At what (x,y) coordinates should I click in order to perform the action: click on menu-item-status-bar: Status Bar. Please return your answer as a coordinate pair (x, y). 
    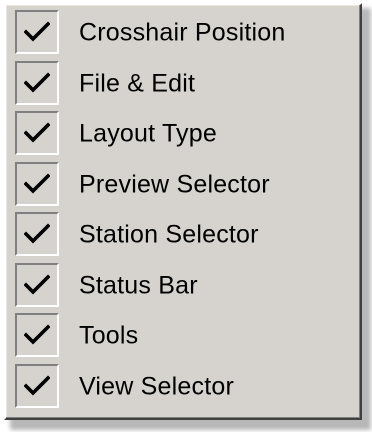
    Looking at the image, I should click on (183, 286).